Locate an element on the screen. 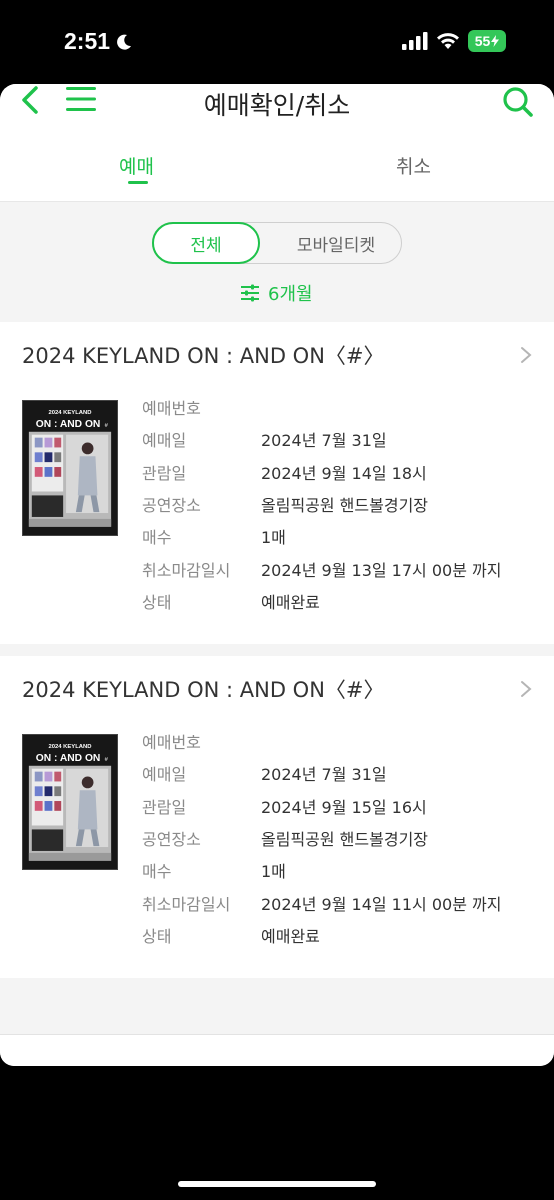  status-bar: 2:51 55 is located at coordinates (277, 42).